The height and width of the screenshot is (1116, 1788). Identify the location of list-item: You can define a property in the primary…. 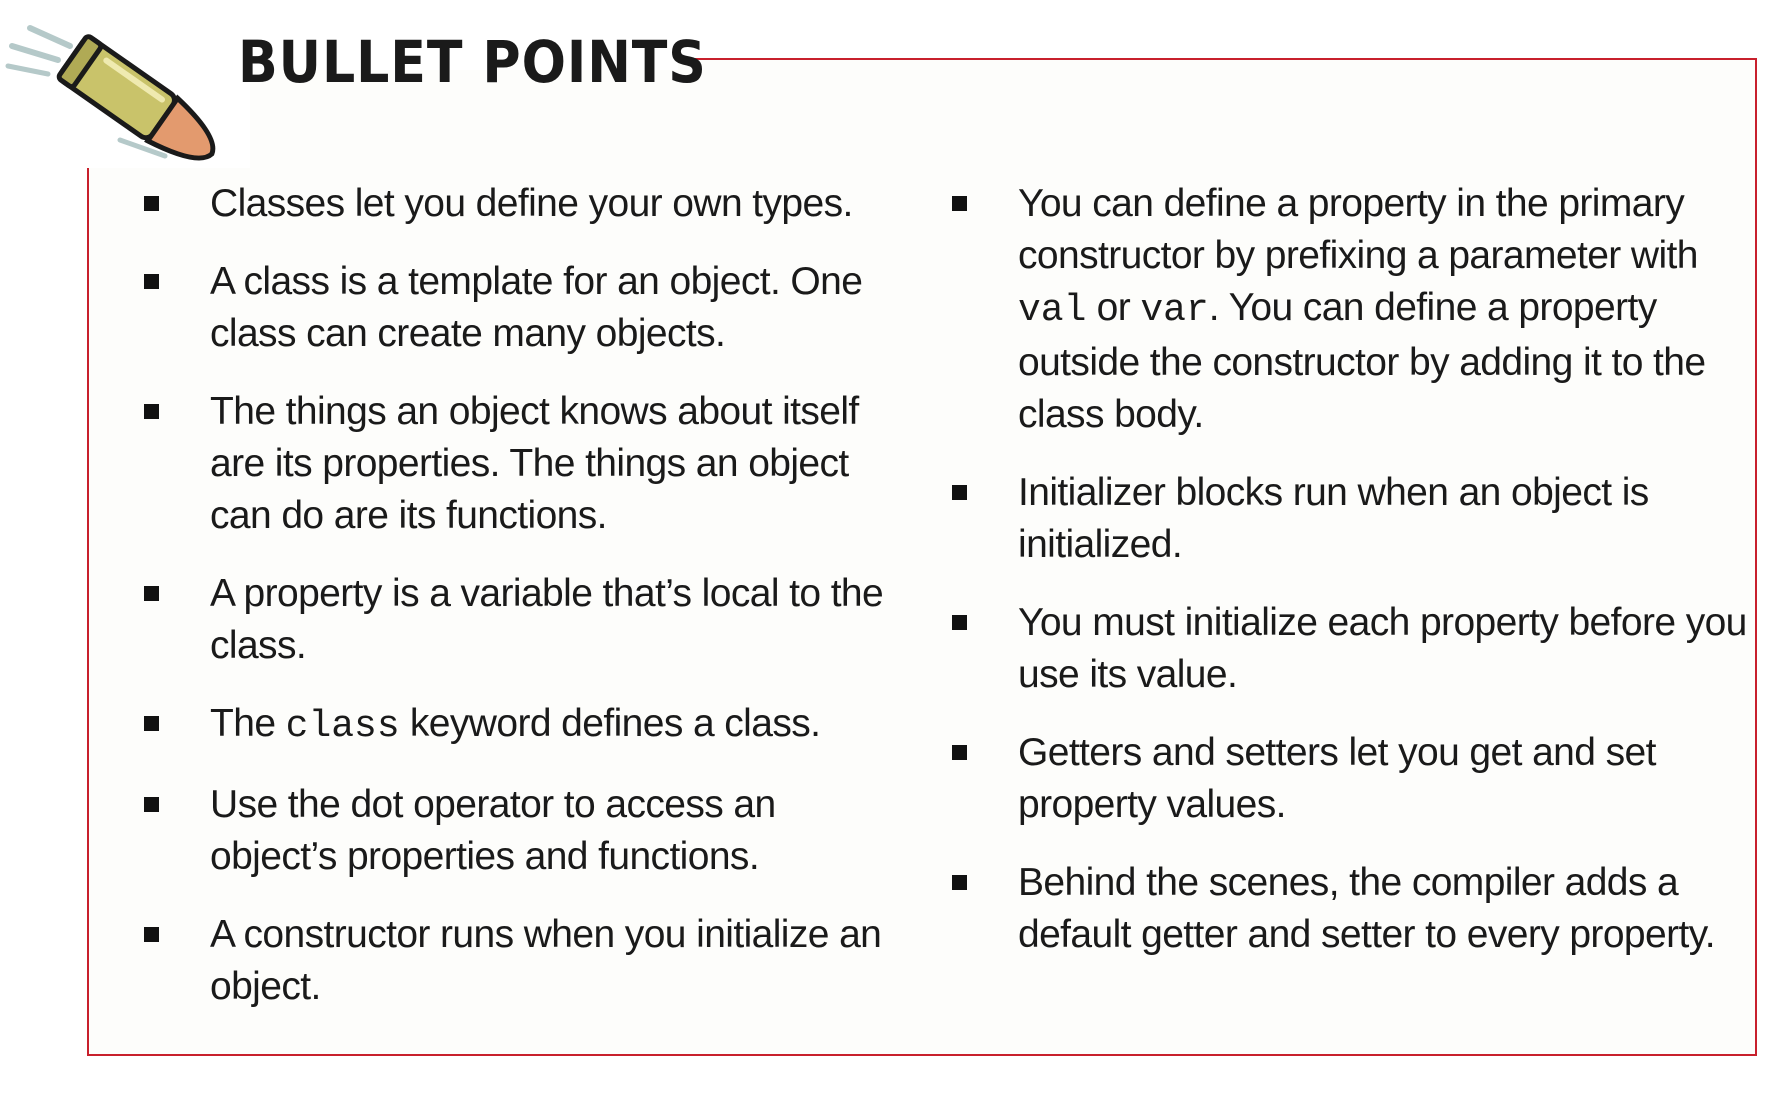
(1348, 309).